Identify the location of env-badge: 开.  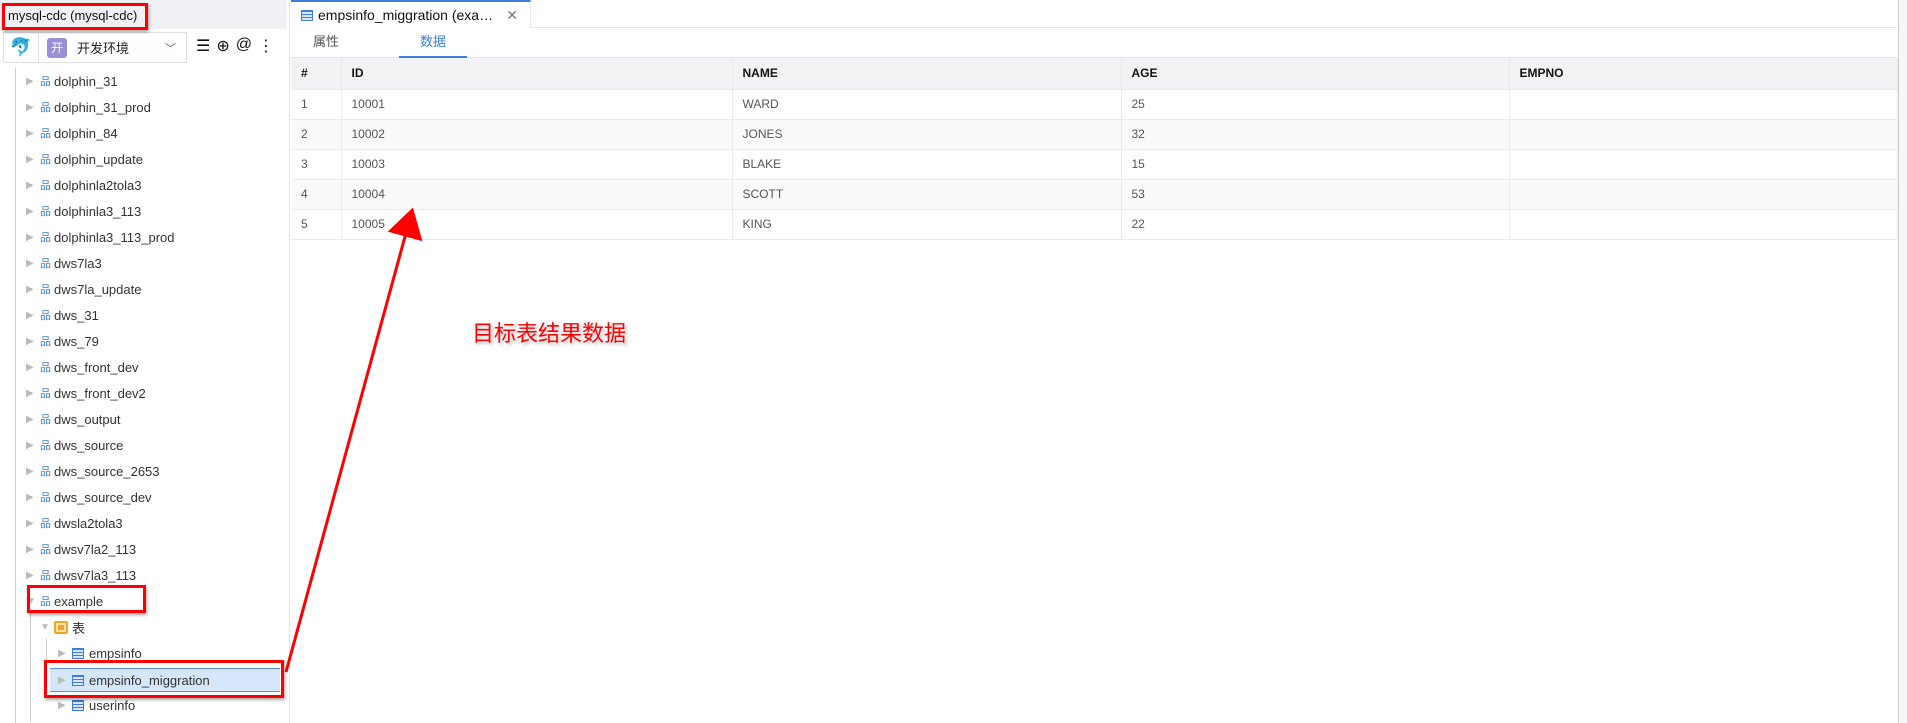
(57, 47).